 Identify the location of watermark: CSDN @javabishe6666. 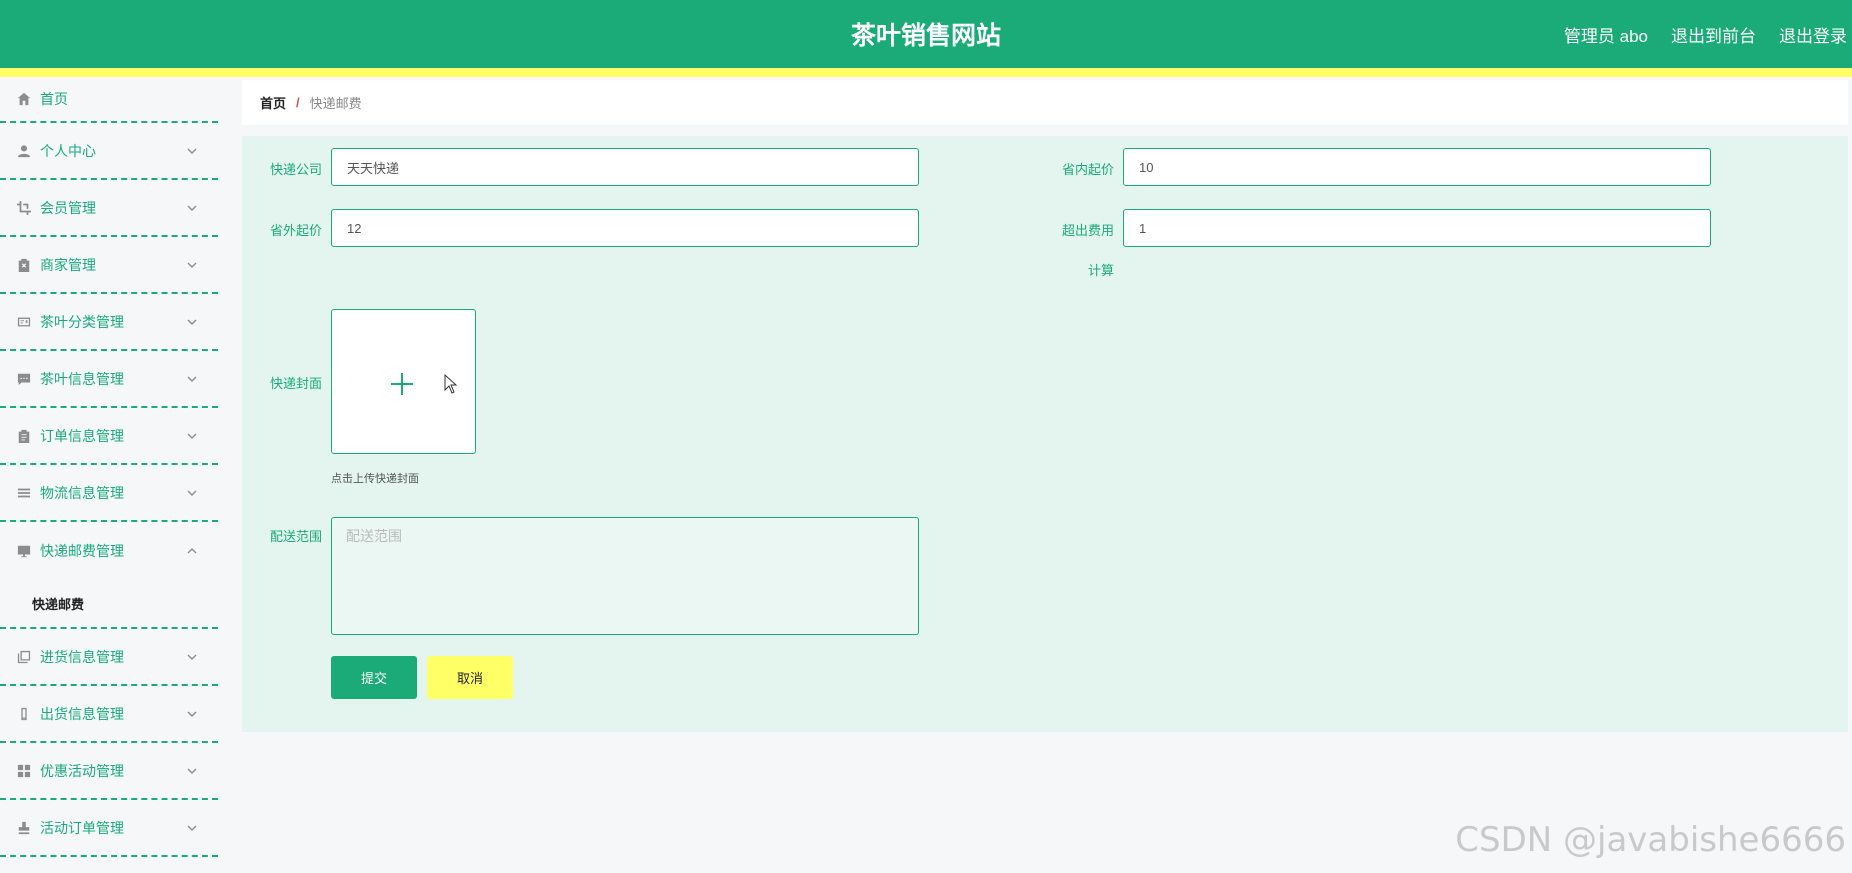
(1650, 840).